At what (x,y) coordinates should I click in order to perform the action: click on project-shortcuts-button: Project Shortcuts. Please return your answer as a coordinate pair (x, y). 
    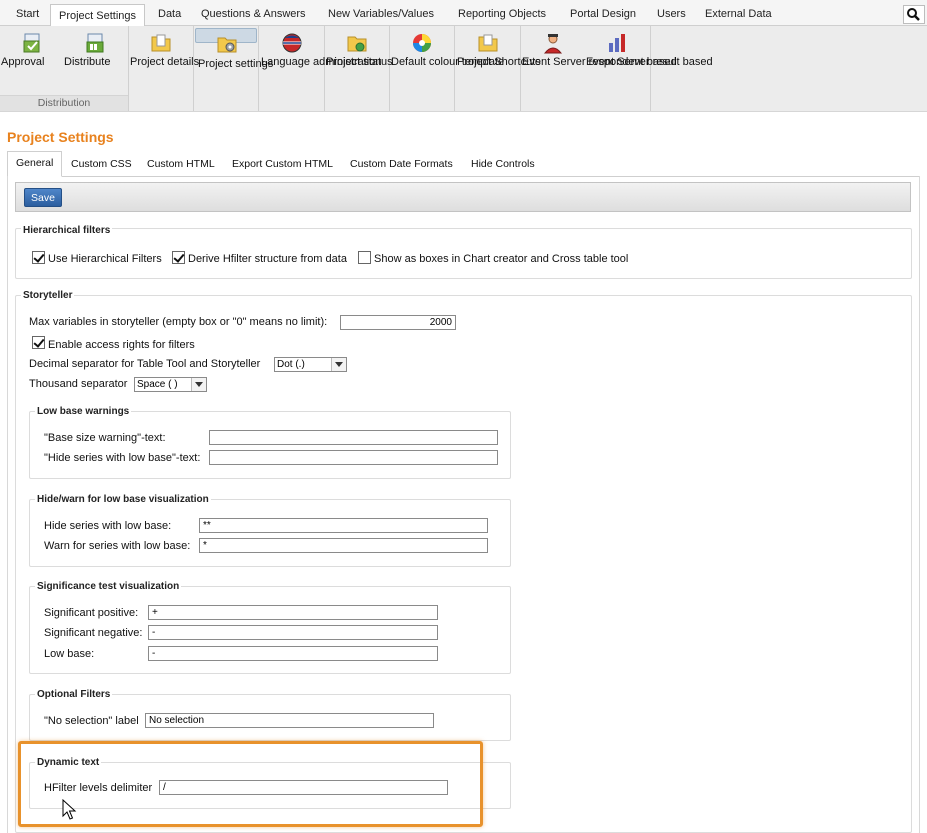
    Looking at the image, I should click on (499, 61).